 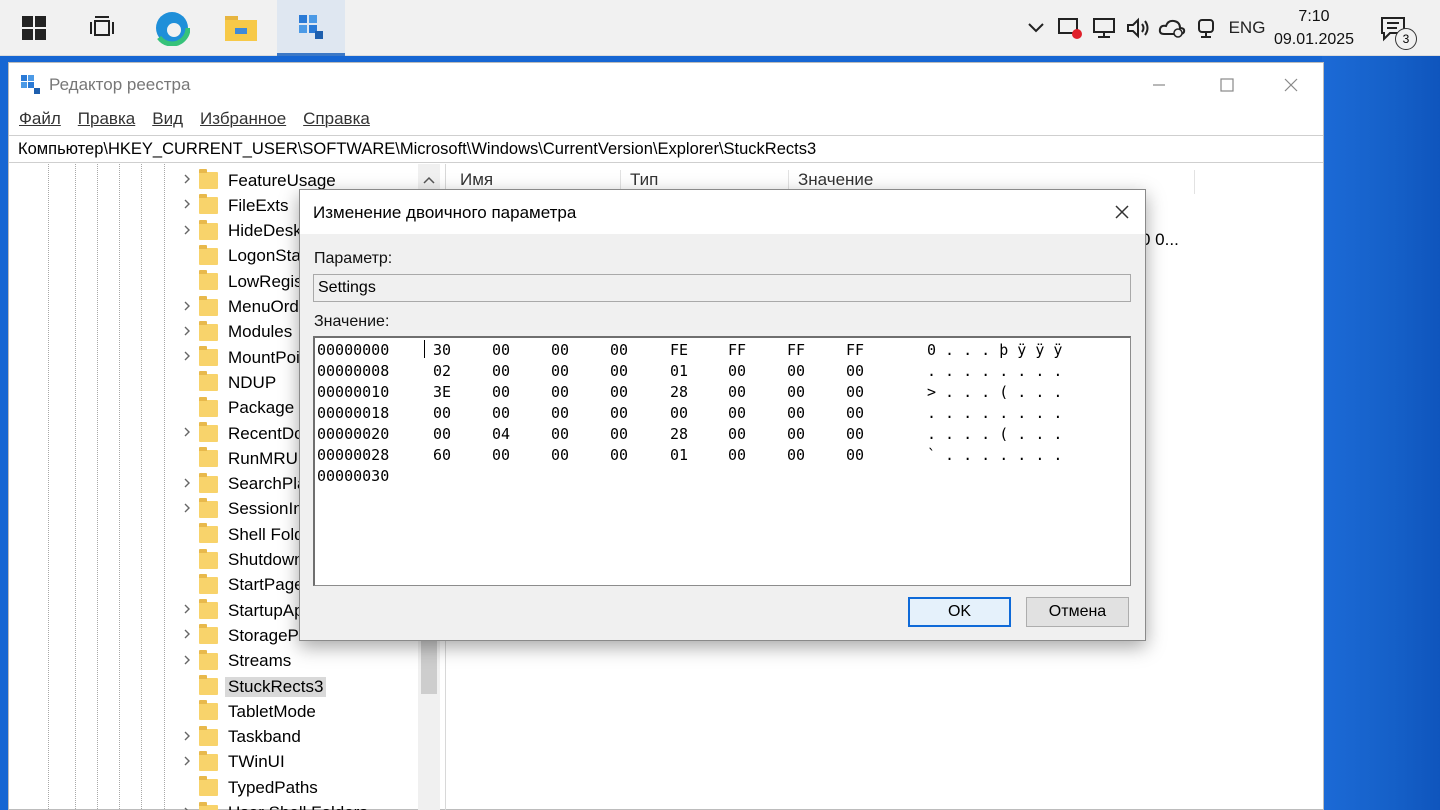 I want to click on tree-item: LowRegist, so click(x=242, y=281).